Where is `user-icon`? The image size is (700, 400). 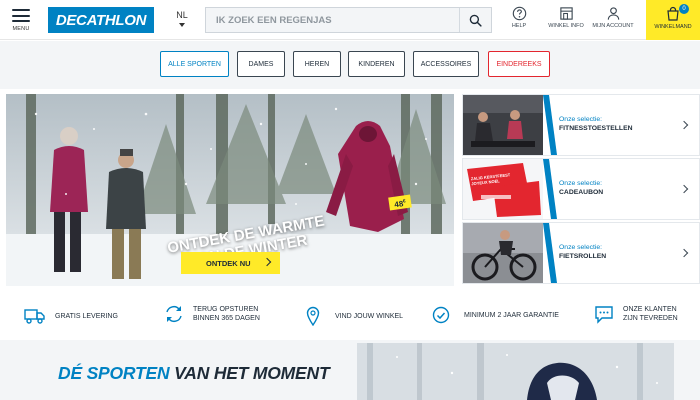 user-icon is located at coordinates (613, 13).